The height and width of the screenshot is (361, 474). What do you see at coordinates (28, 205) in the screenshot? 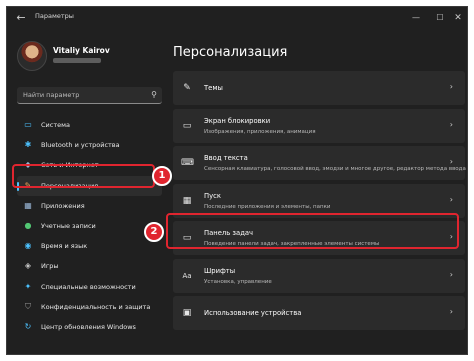
I see `apps-icon: ▦` at bounding box center [28, 205].